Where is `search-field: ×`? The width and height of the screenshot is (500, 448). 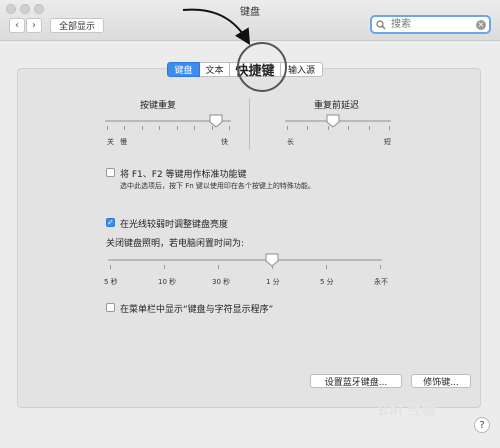 search-field: × is located at coordinates (430, 24).